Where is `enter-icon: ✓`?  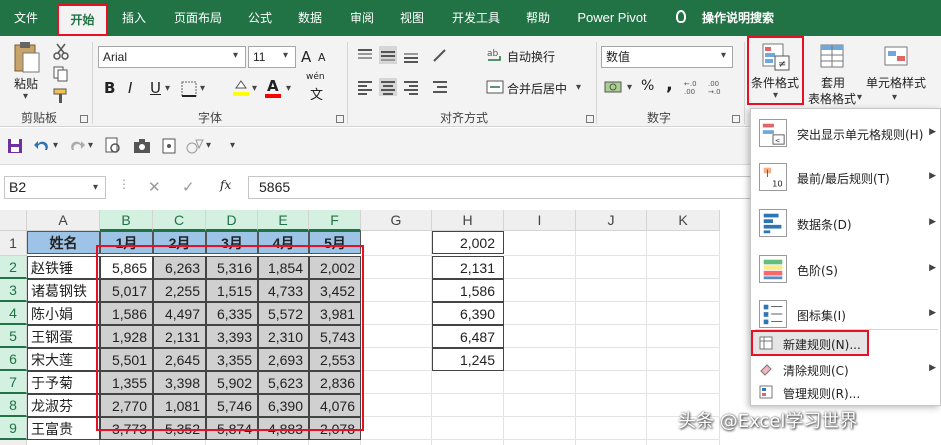
enter-icon: ✓ is located at coordinates (188, 187).